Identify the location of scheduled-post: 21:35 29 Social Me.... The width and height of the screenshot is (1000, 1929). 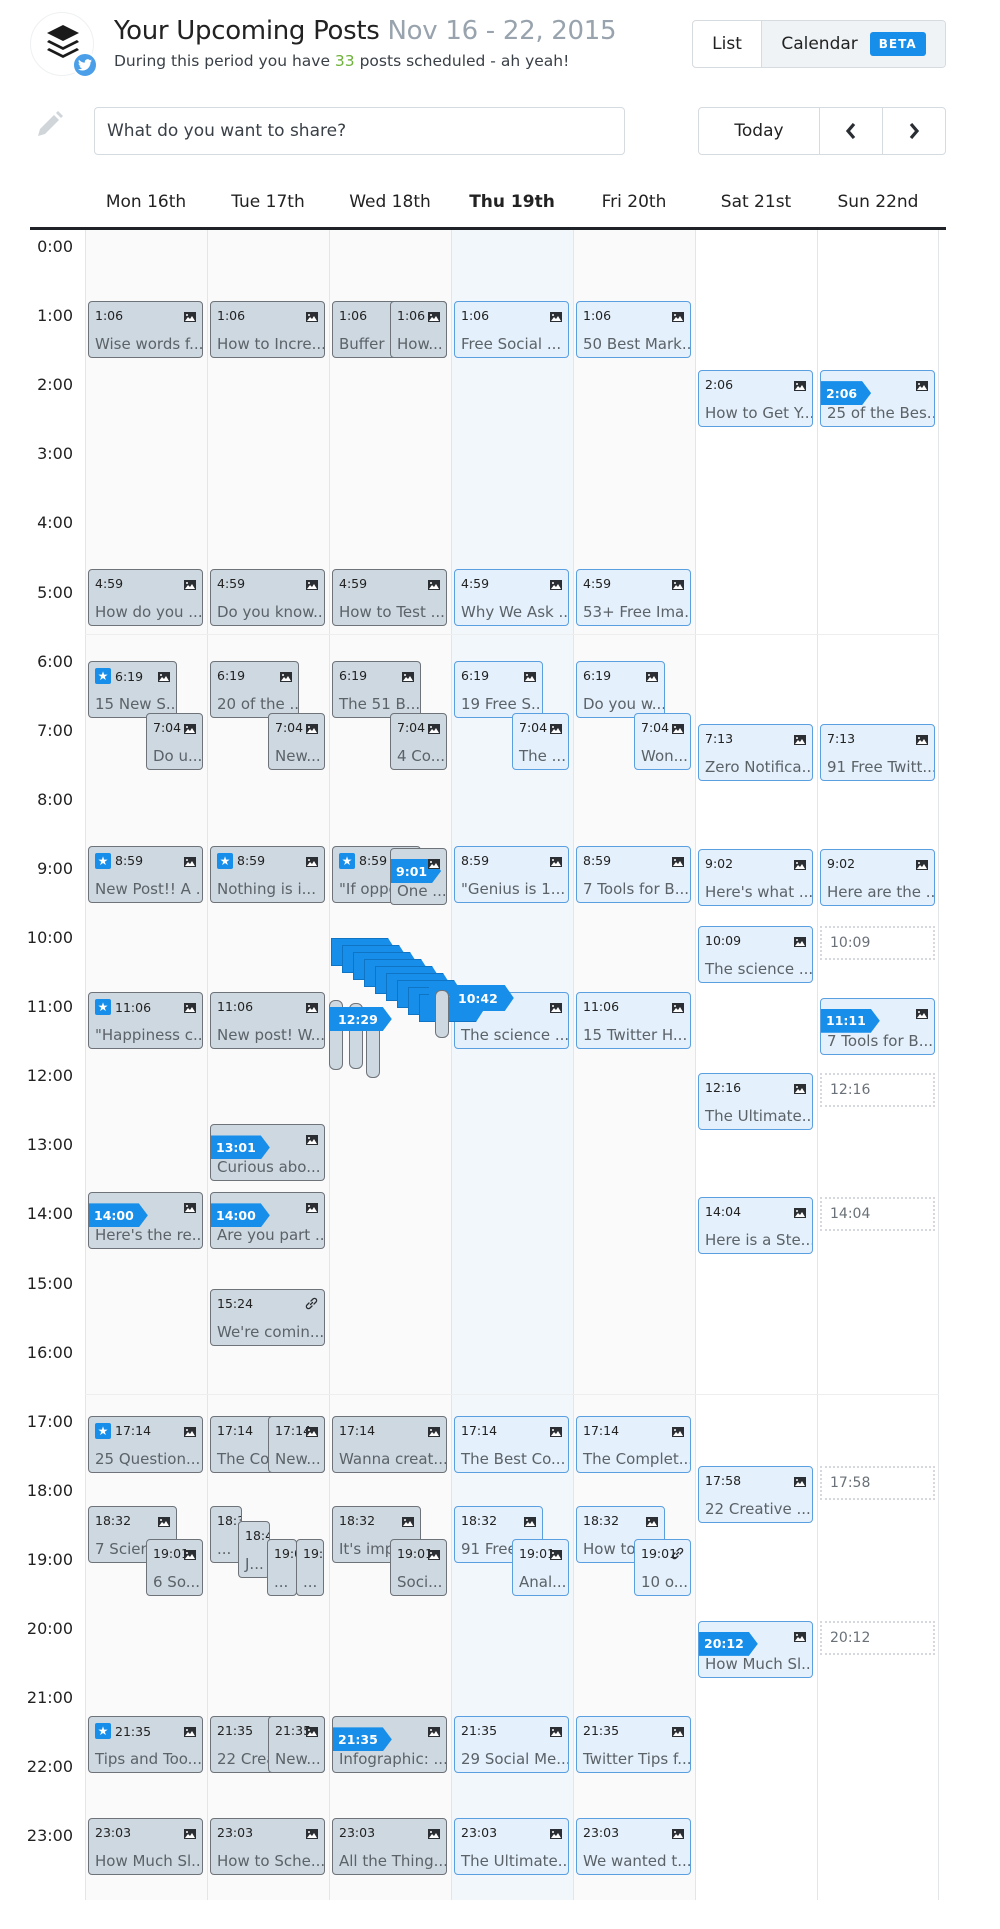
(511, 1745).